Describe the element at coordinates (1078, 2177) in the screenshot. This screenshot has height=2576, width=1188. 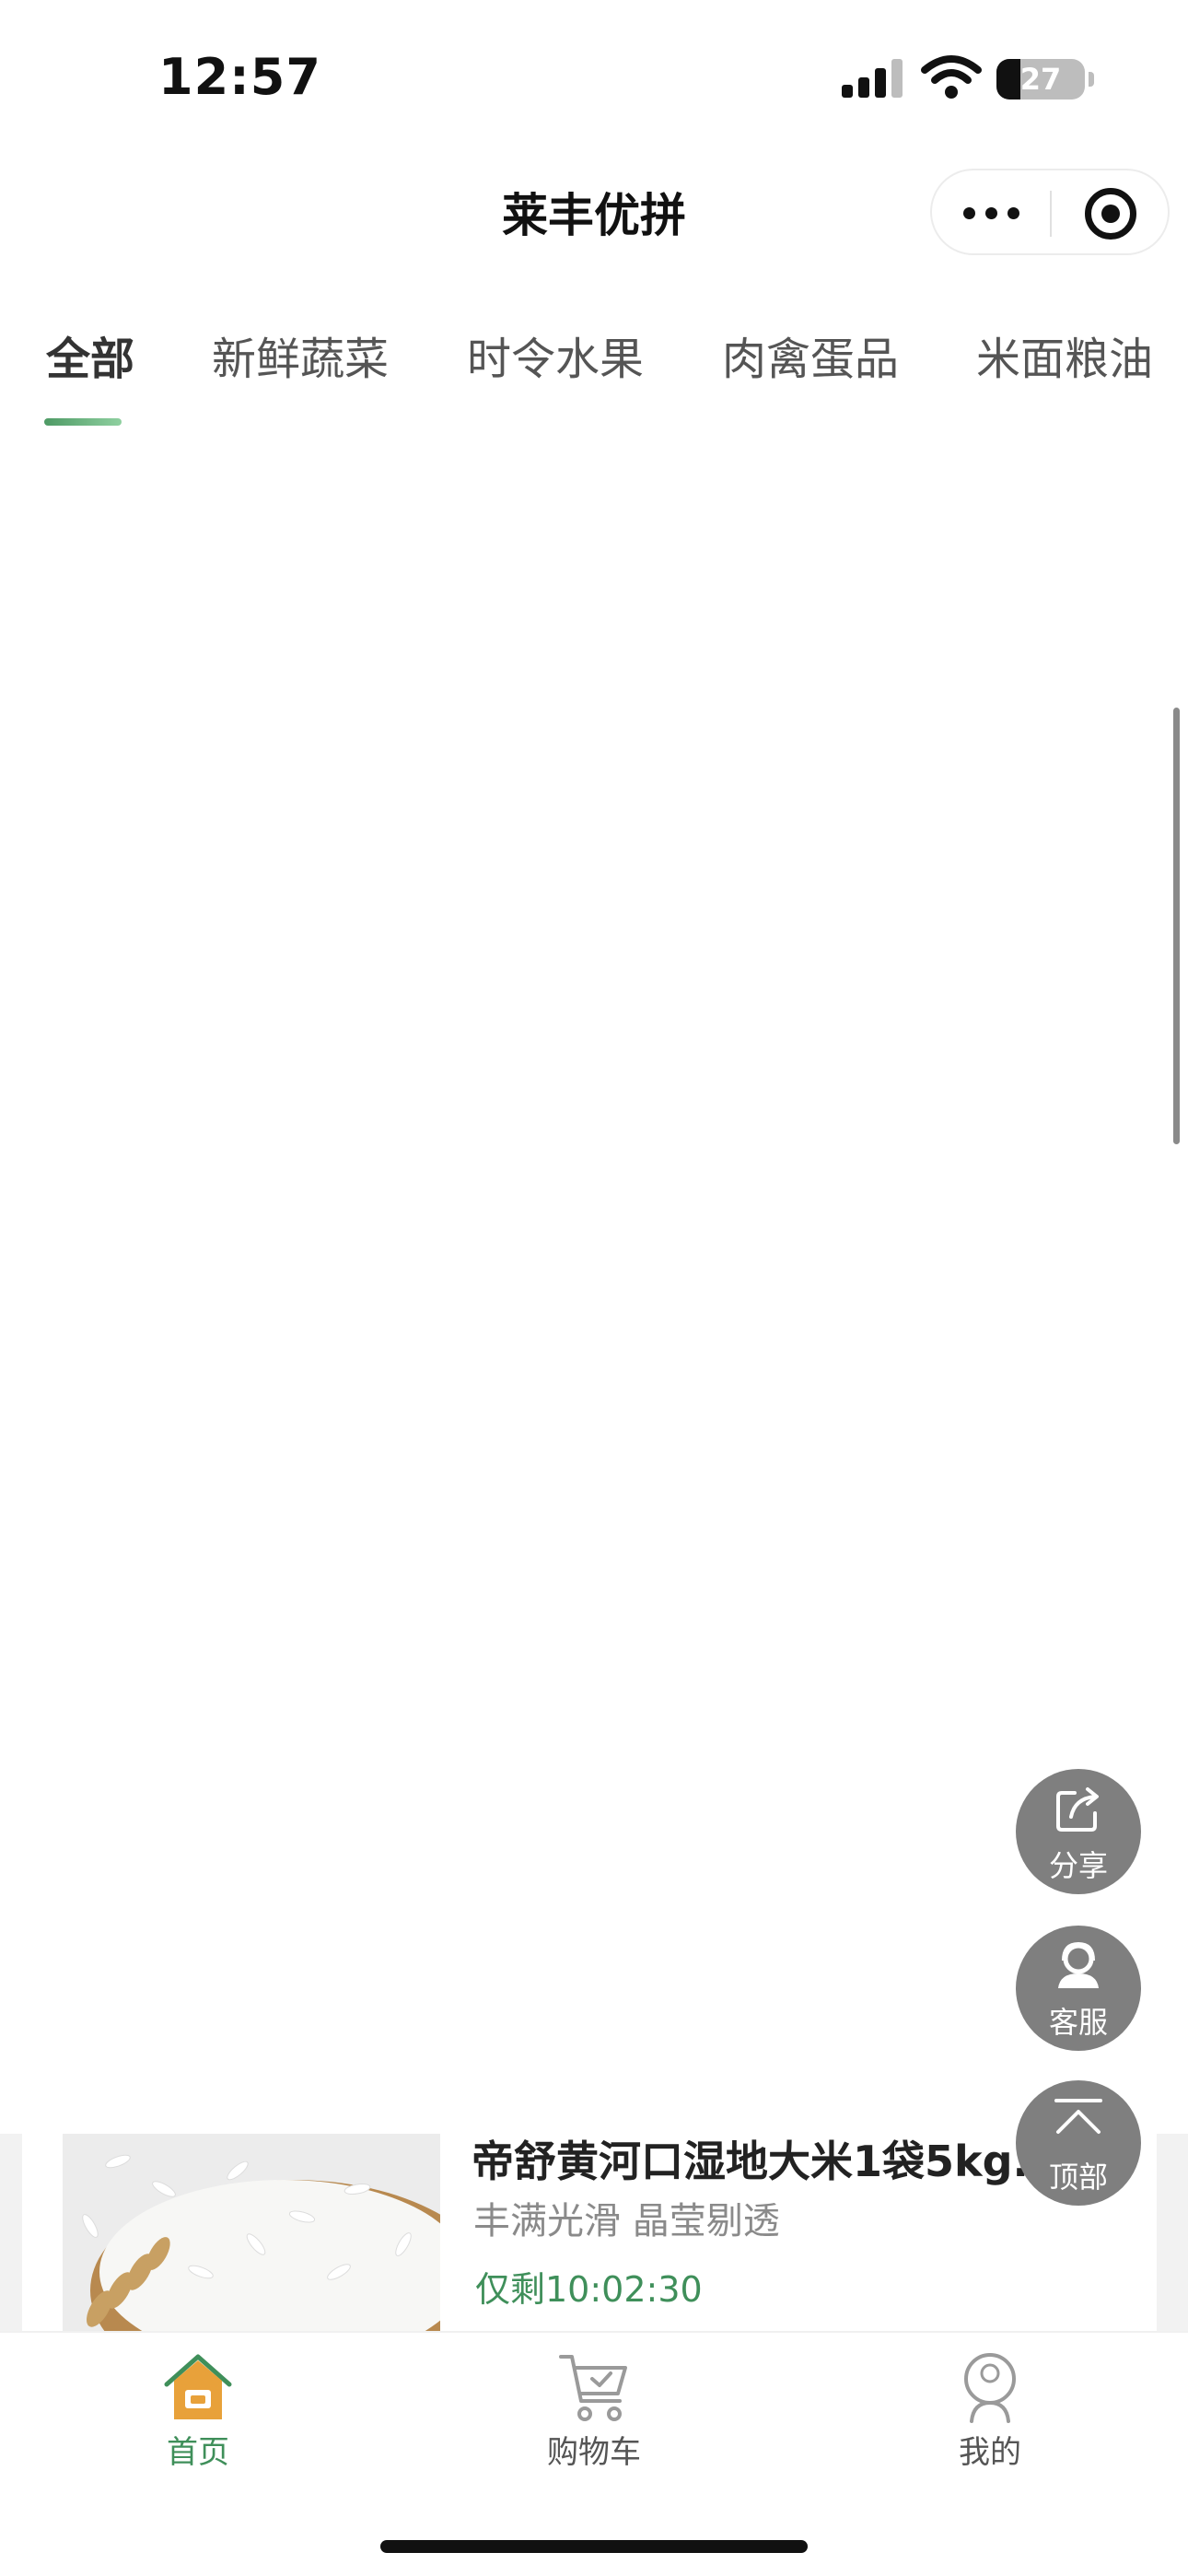
I see `back-to-top-label: 顶部` at that location.